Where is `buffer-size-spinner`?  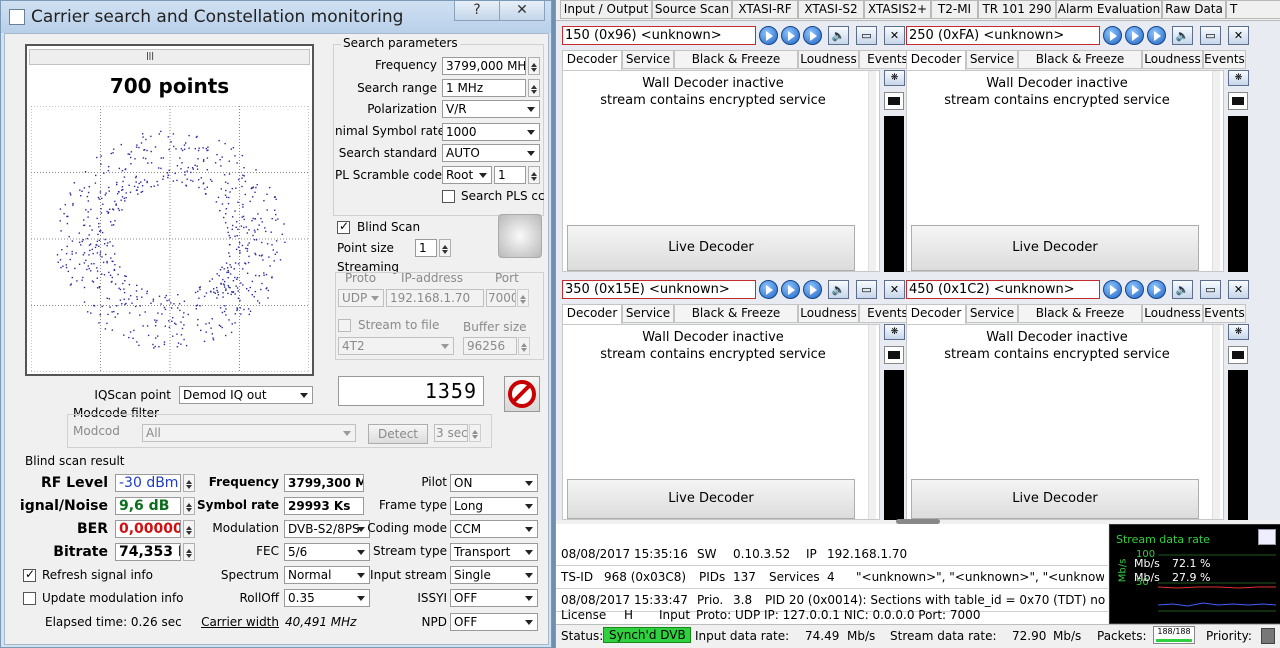 buffer-size-spinner is located at coordinates (524, 346).